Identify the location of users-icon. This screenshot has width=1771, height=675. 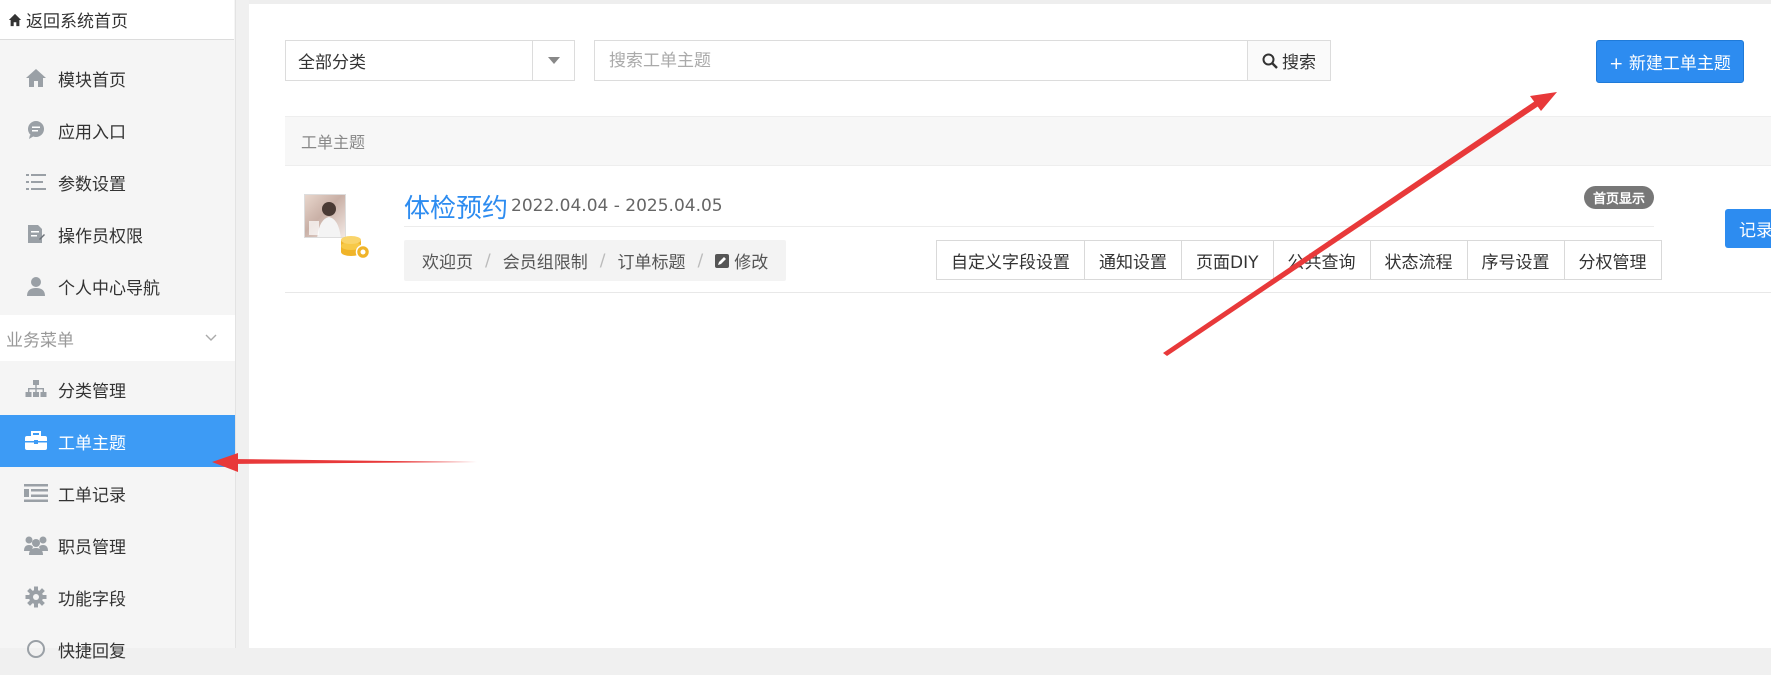
(36, 545).